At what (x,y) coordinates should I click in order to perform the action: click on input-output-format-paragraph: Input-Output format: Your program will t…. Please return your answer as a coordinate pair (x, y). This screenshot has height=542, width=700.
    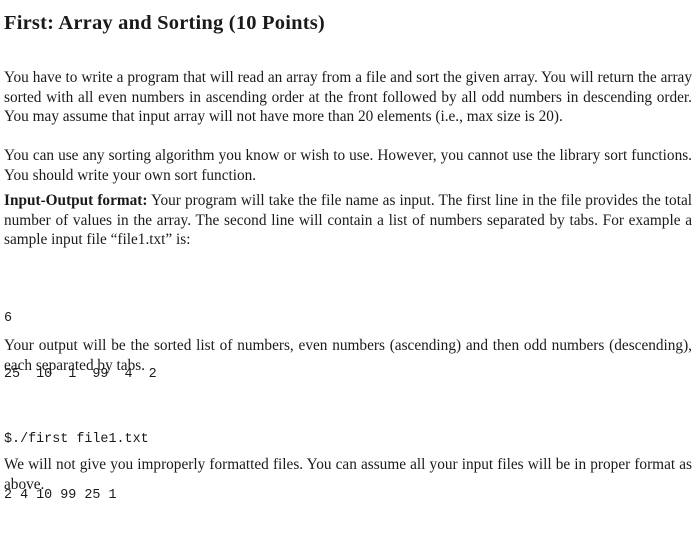
    Looking at the image, I should click on (348, 220).